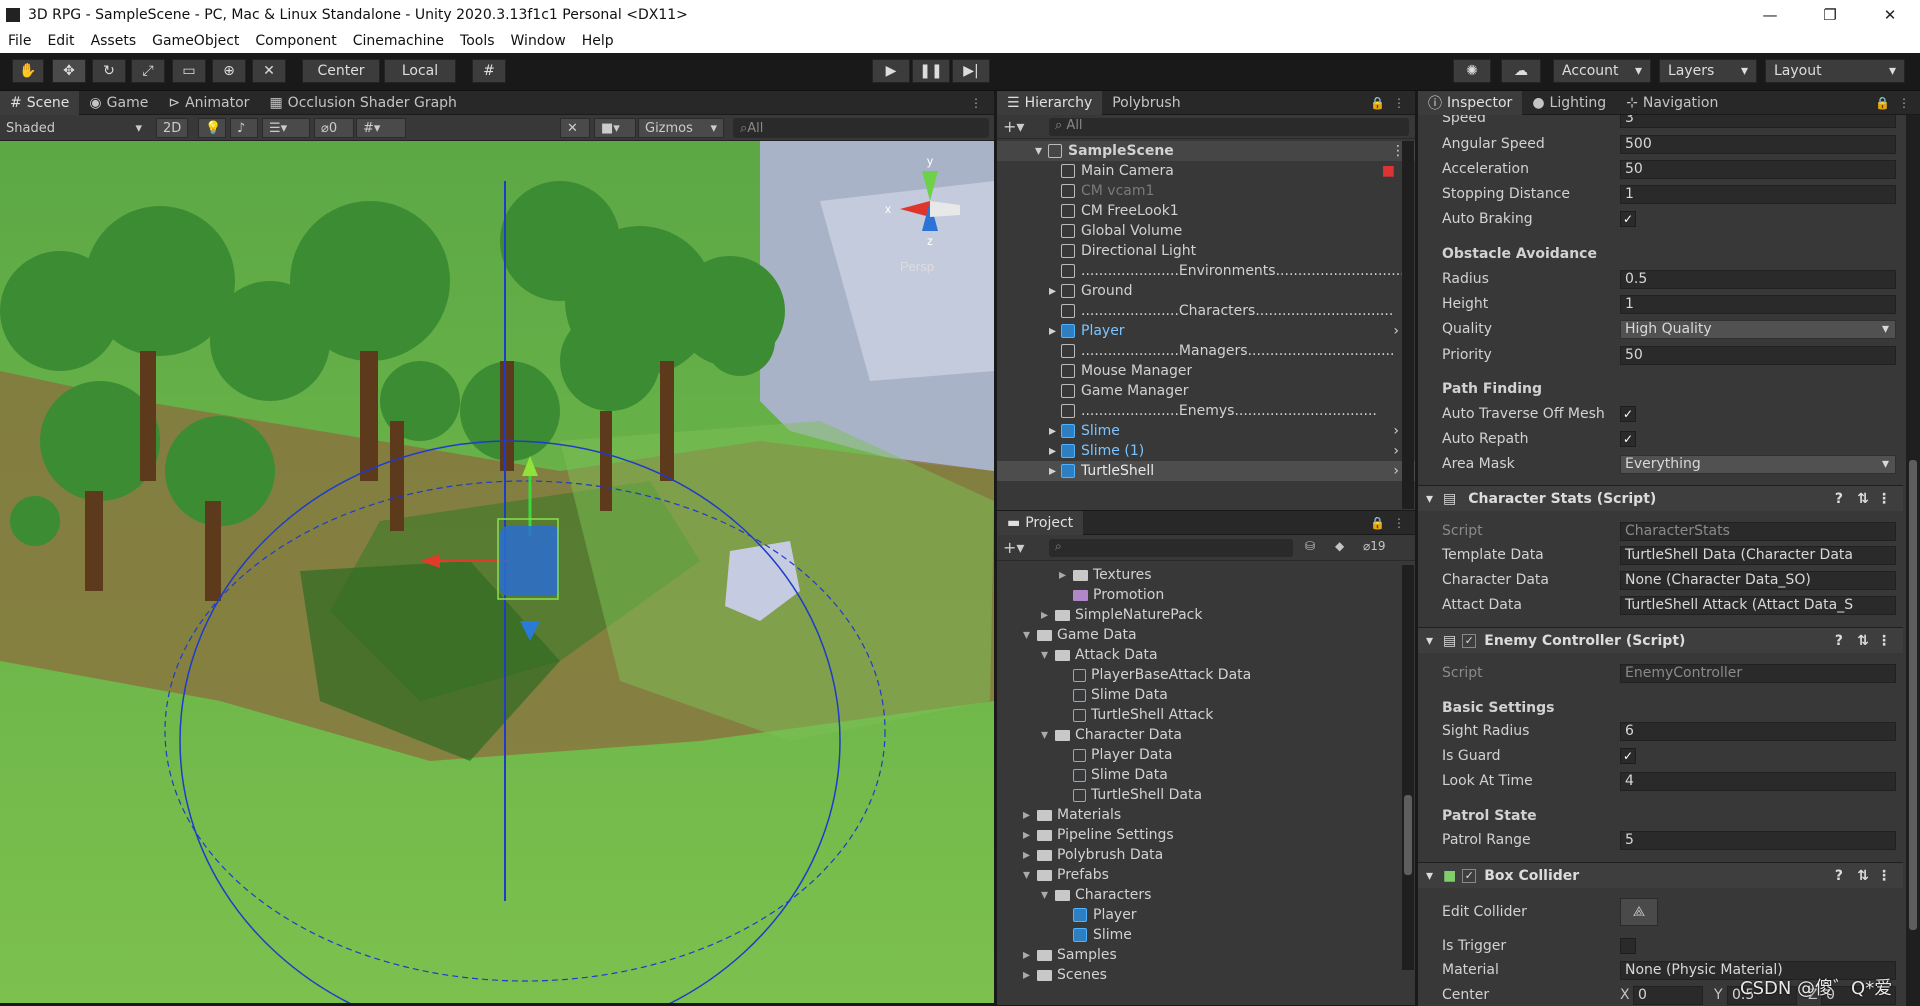 This screenshot has height=1006, width=1920. What do you see at coordinates (1096, 895) in the screenshot?
I see `project-item: ▾ Characters` at bounding box center [1096, 895].